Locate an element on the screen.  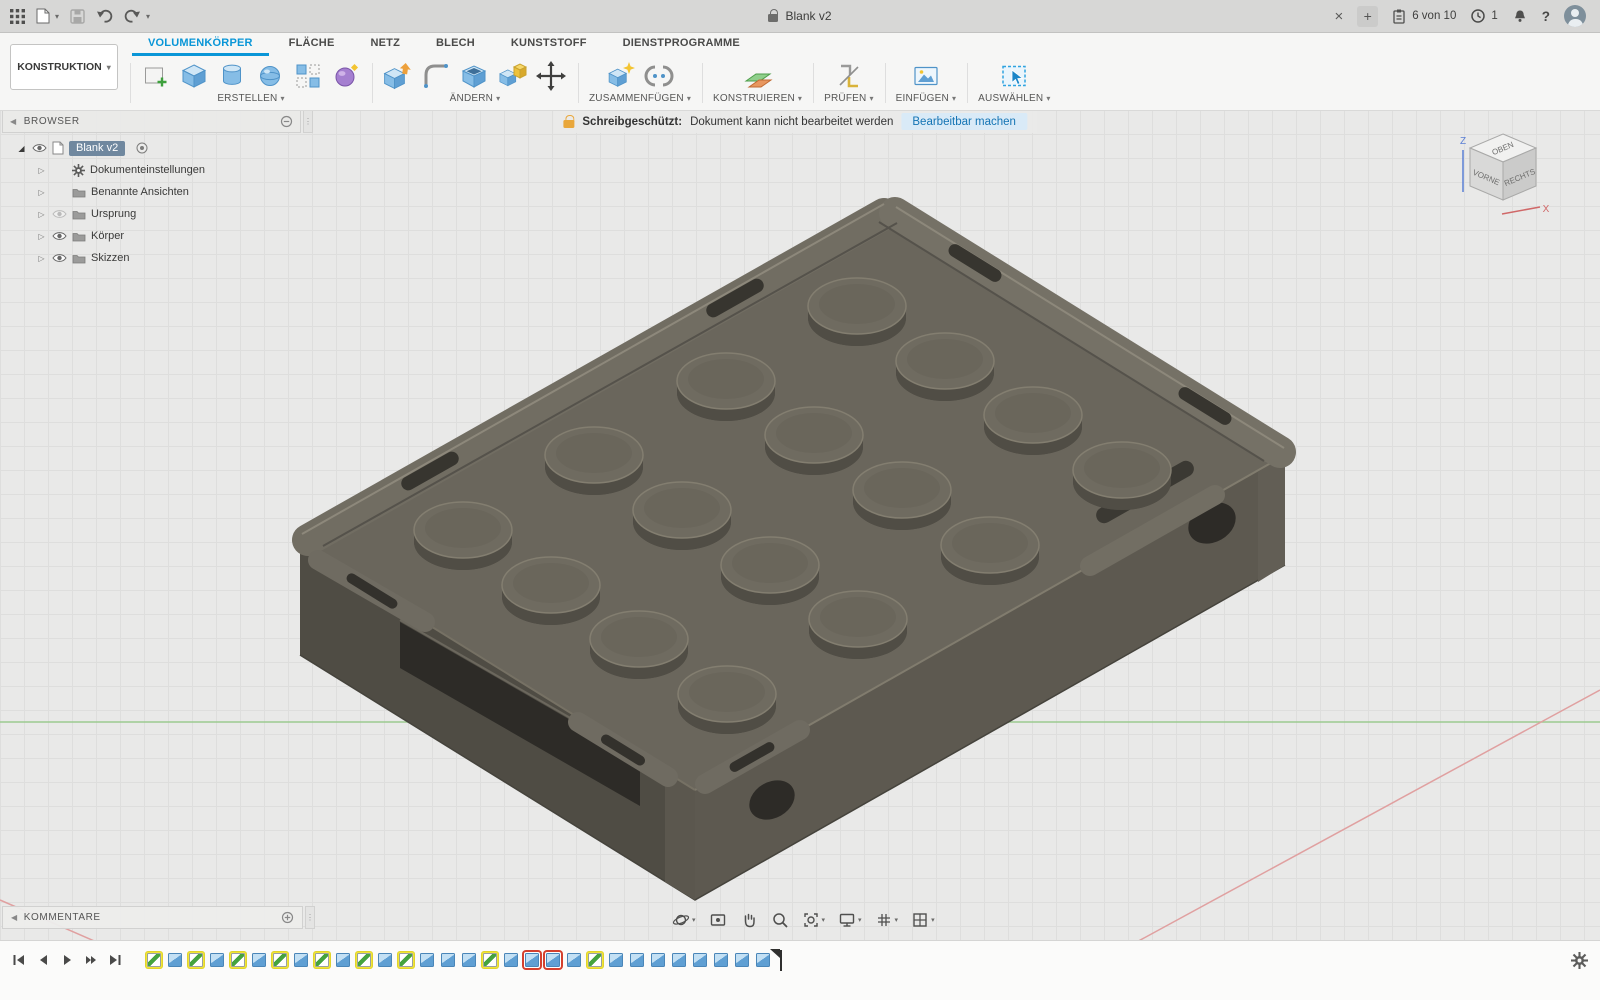
construction-mode-button: KONSTRUKTION is located at coordinates (64, 67).